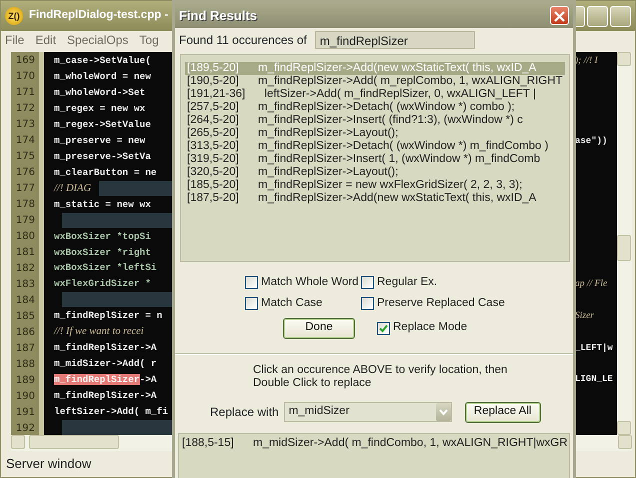 Image resolution: width=636 pixels, height=478 pixels. What do you see at coordinates (148, 379) in the screenshot?
I see `code-line: ->A` at bounding box center [148, 379].